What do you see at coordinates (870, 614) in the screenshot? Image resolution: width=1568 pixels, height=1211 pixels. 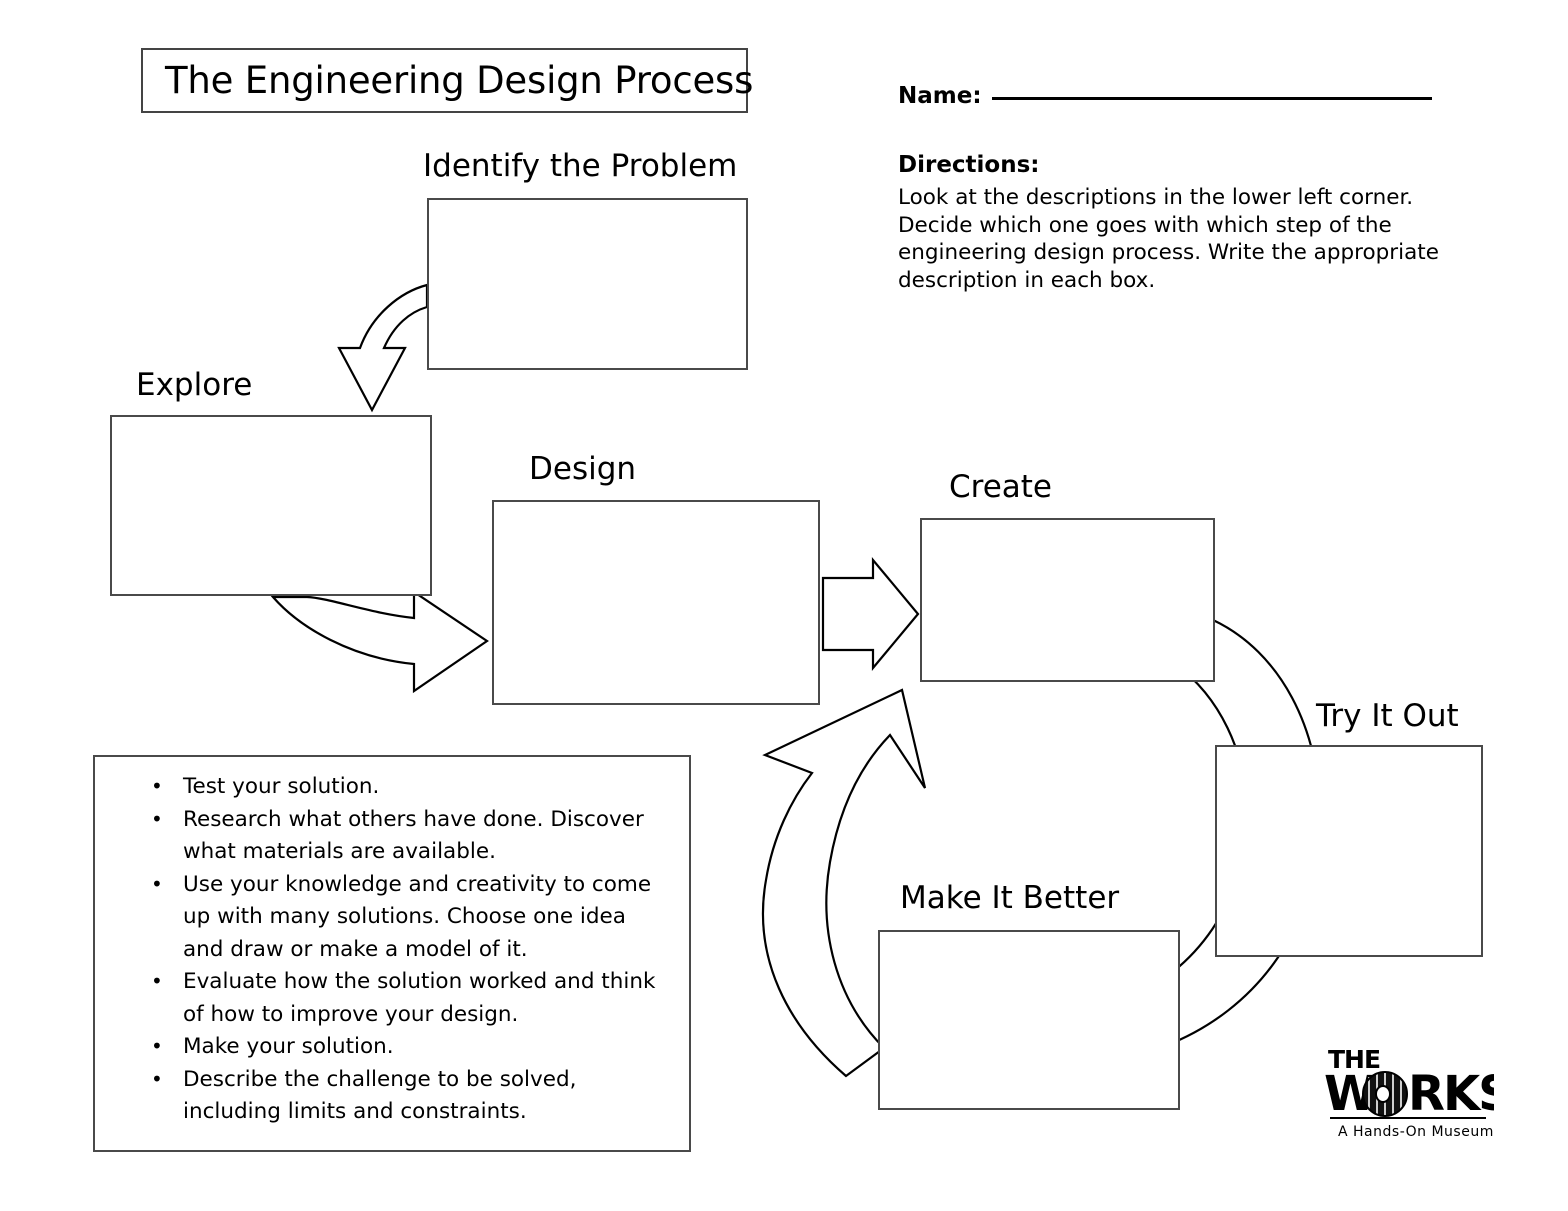 I see `arrow-design-to-create` at bounding box center [870, 614].